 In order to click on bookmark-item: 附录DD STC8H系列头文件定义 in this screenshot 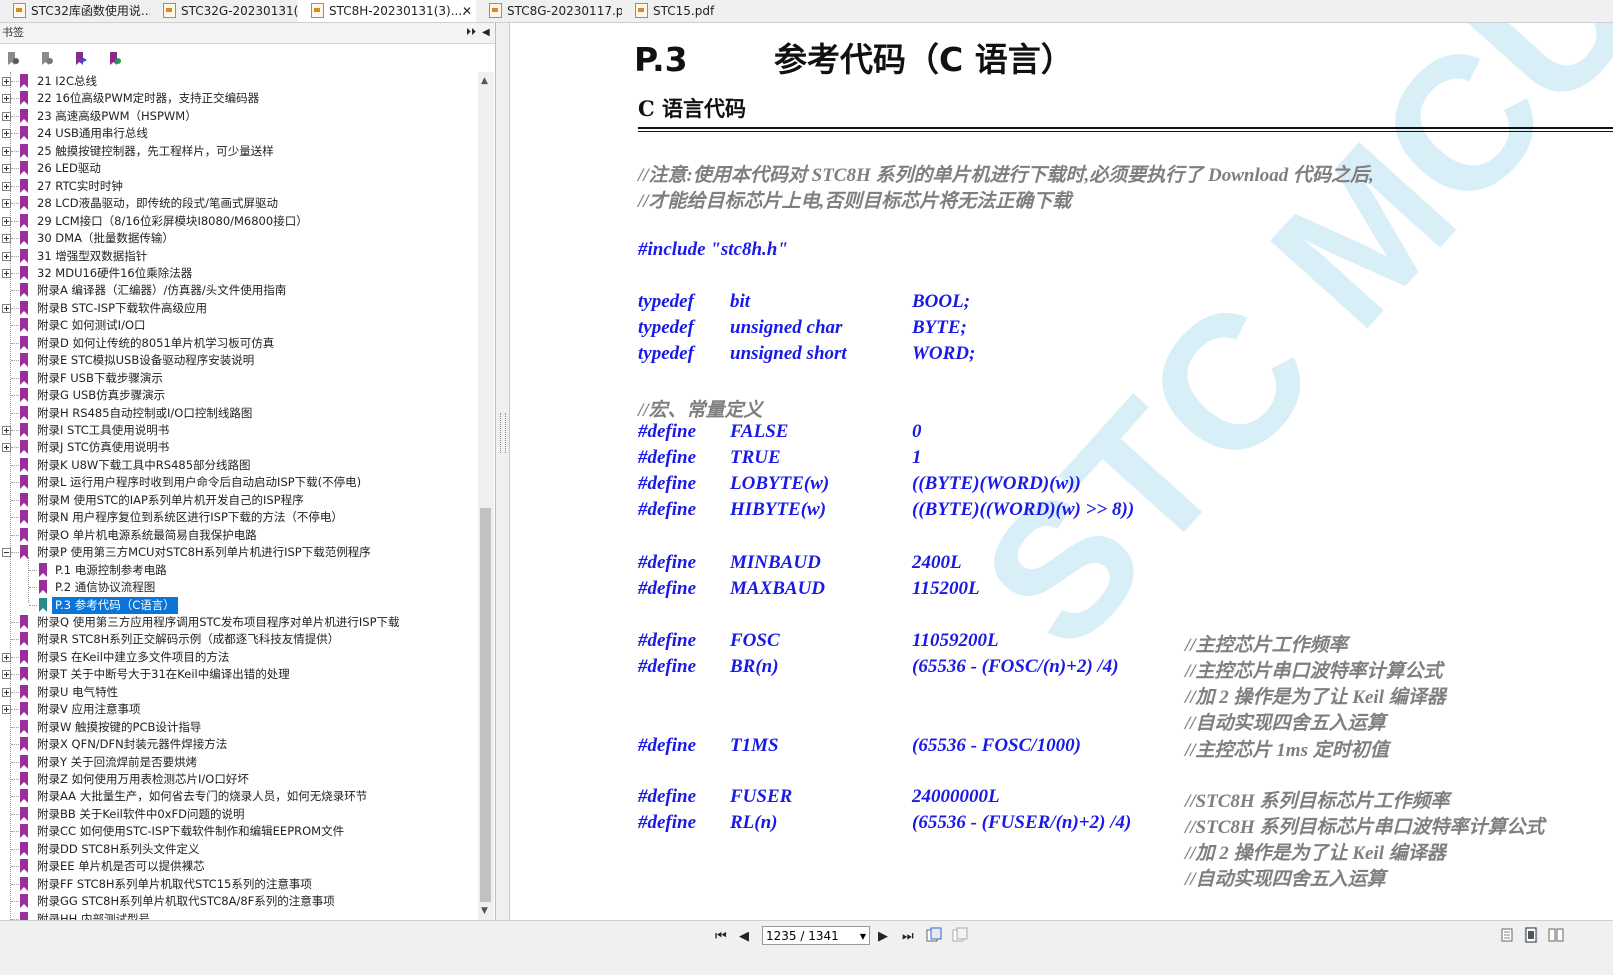, I will do `click(239, 849)`.